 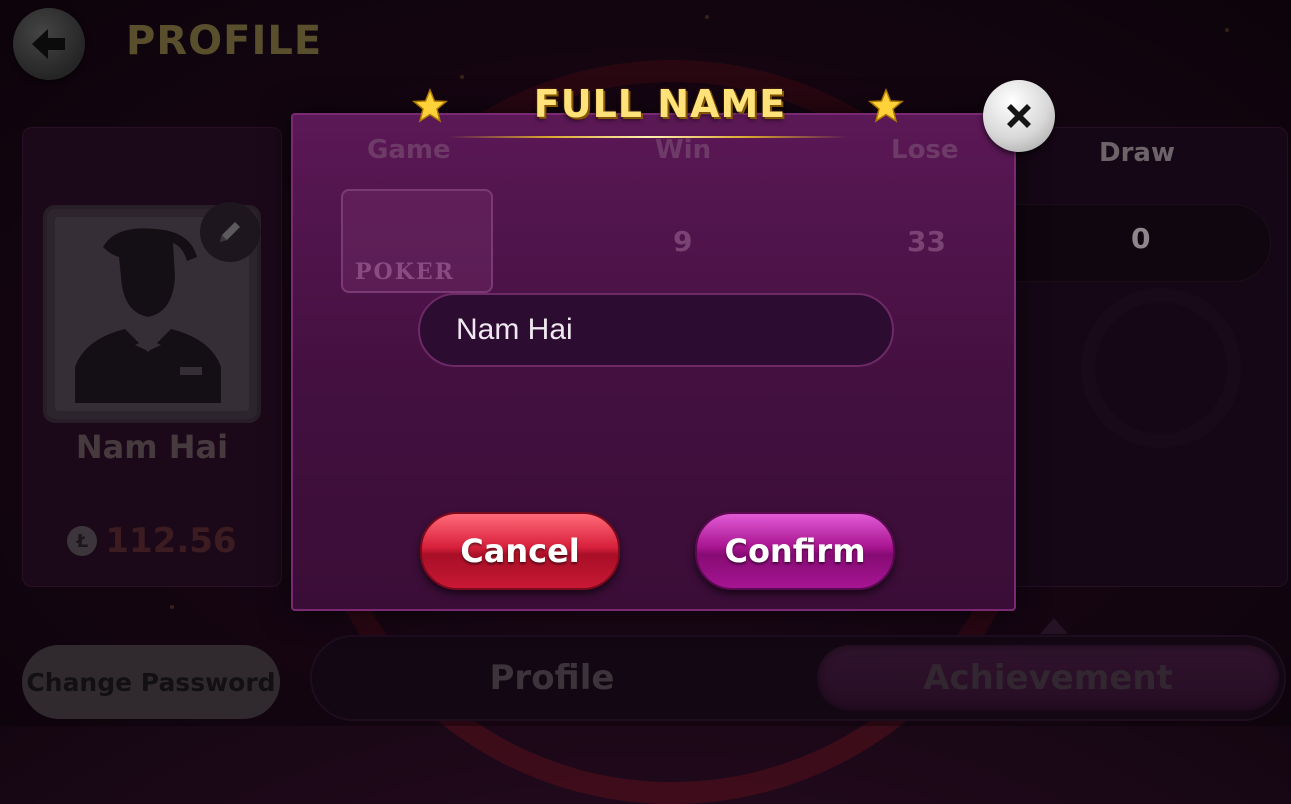 I want to click on ghost-lose-count: 33, so click(x=926, y=241).